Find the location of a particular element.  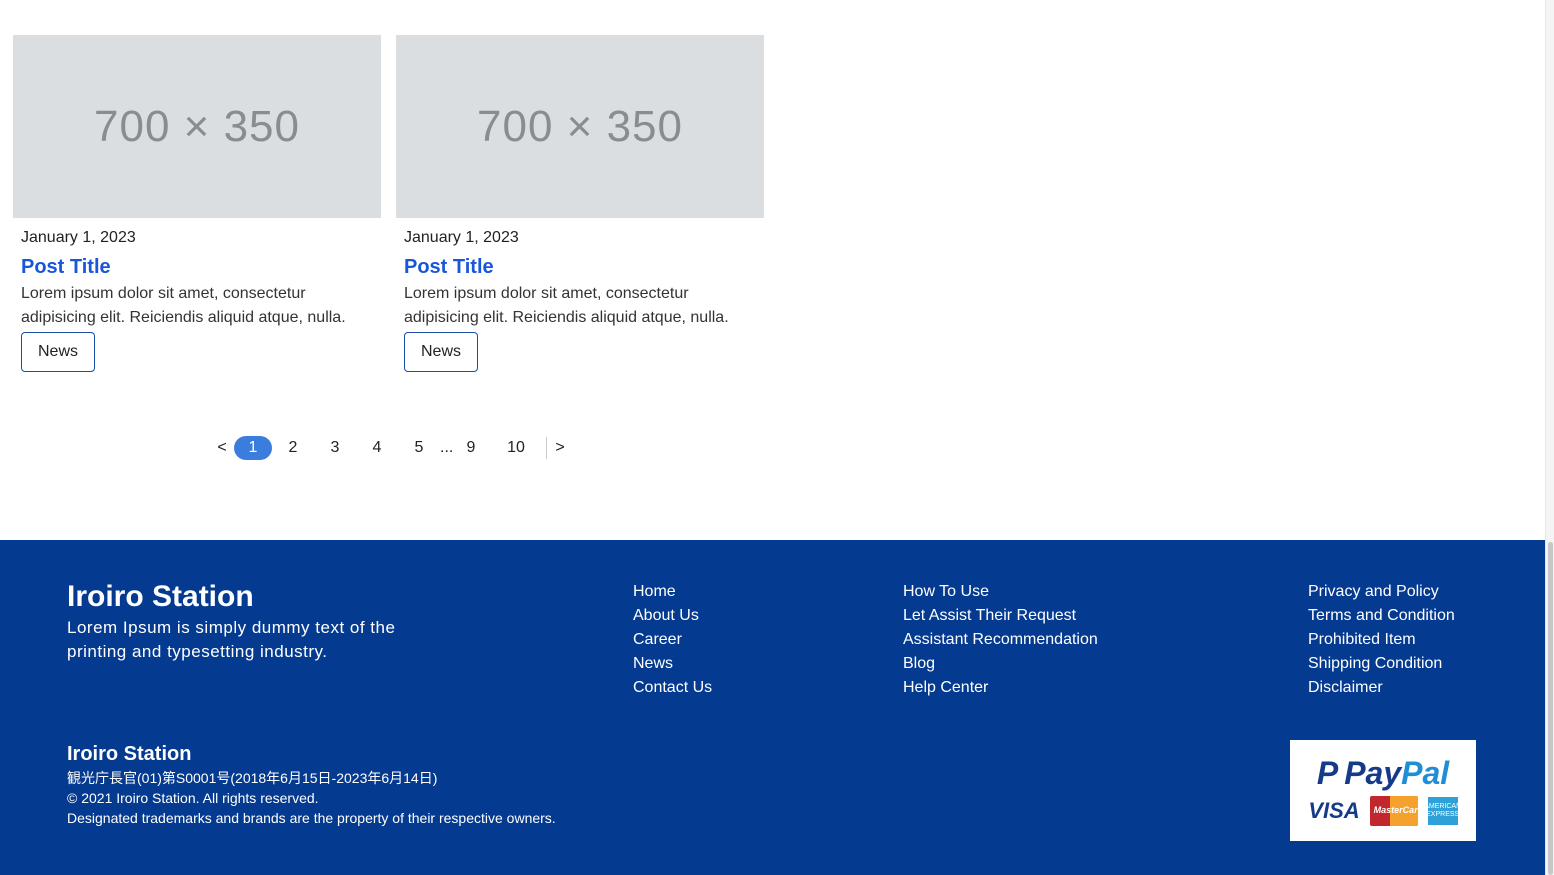

pagination: < 1 2 3 4 5 ... 9 10 > is located at coordinates (388, 448).